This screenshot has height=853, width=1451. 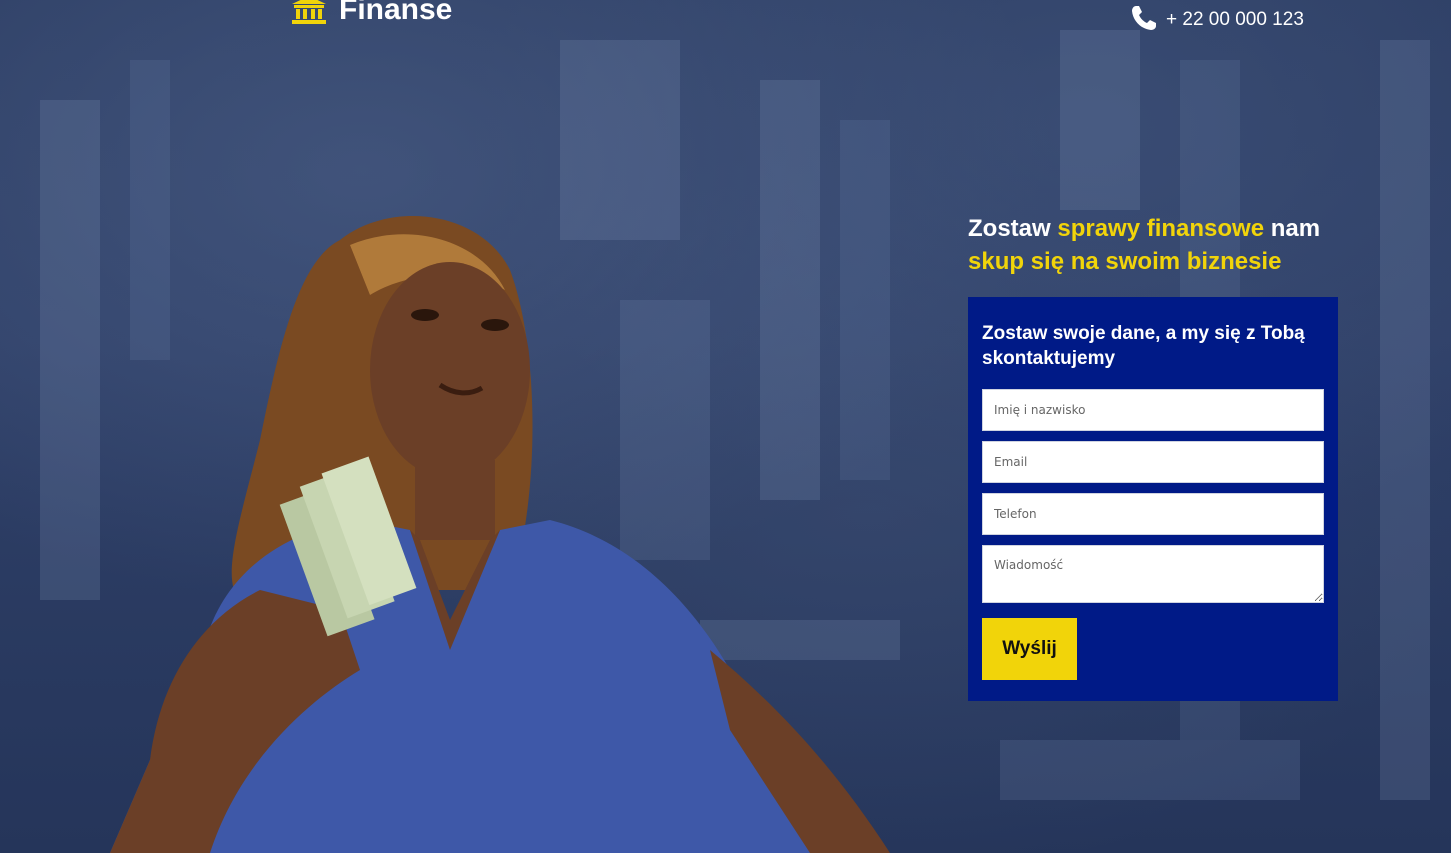 I want to click on headline-text: Zostaw, so click(x=1013, y=228).